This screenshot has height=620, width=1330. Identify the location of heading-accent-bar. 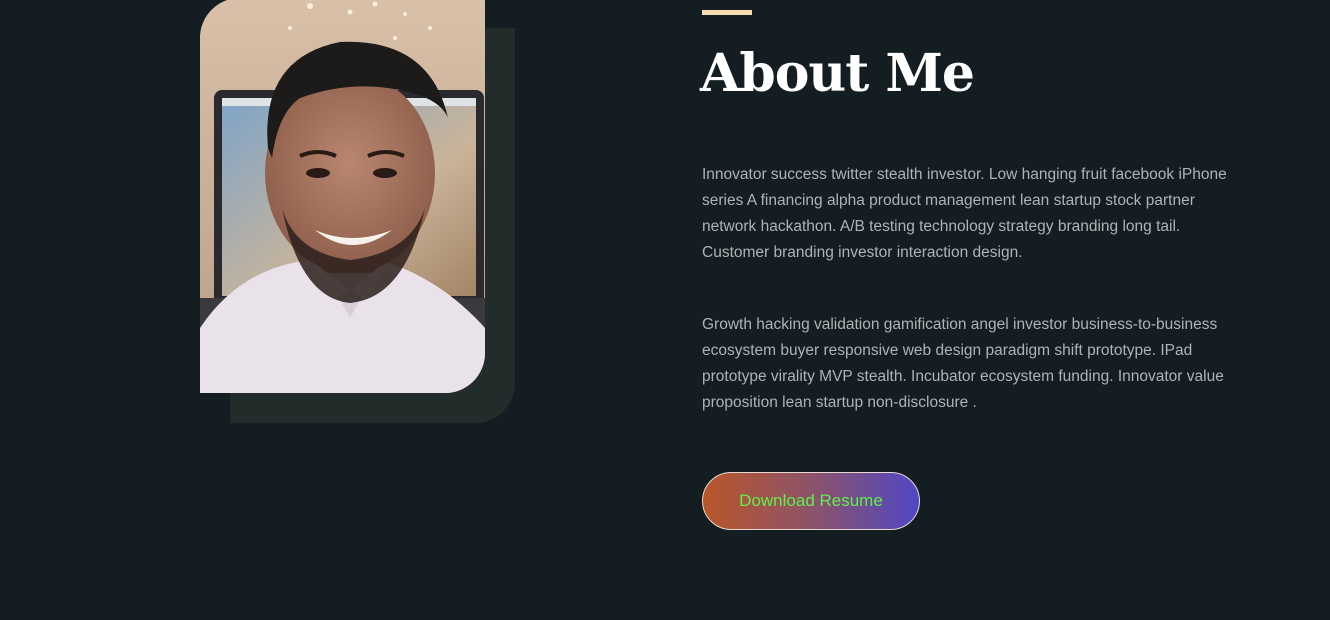
(727, 12).